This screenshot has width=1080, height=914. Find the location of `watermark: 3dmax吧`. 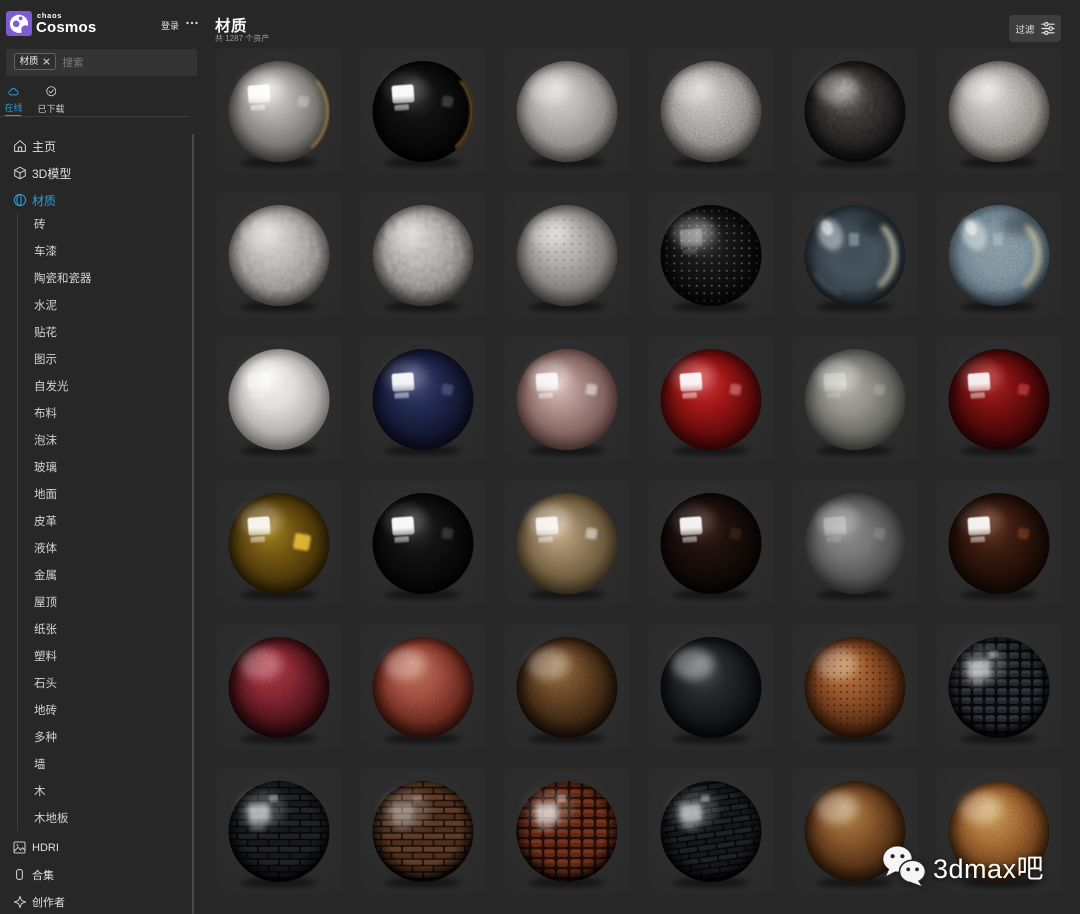

watermark: 3dmax吧 is located at coordinates (963, 866).